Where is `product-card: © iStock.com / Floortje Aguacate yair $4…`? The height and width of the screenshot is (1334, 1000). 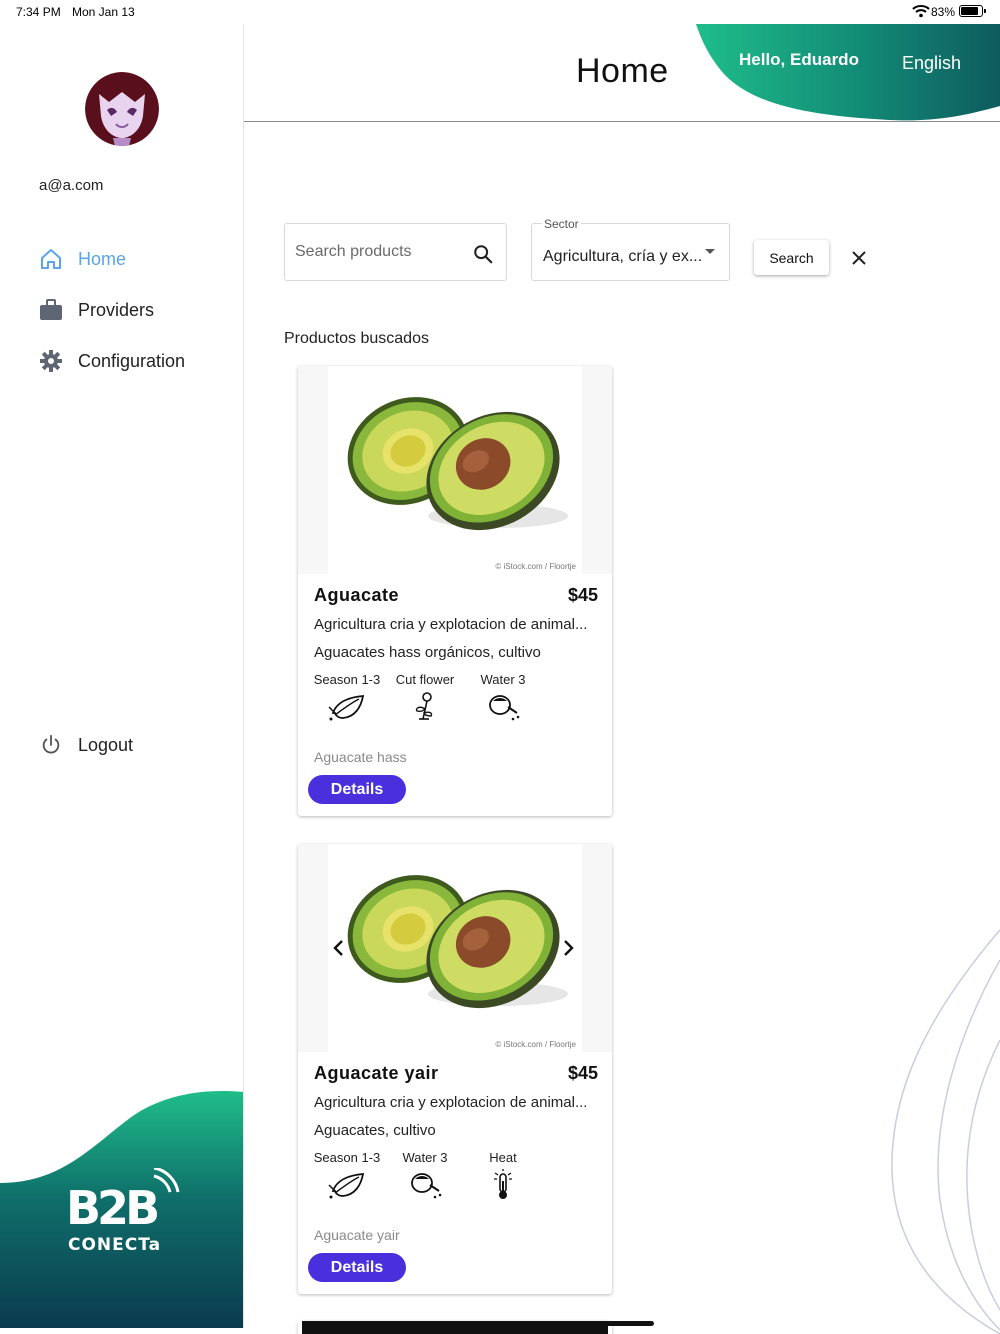
product-card: © iStock.com / Floortje Aguacate yair $4… is located at coordinates (455, 1069).